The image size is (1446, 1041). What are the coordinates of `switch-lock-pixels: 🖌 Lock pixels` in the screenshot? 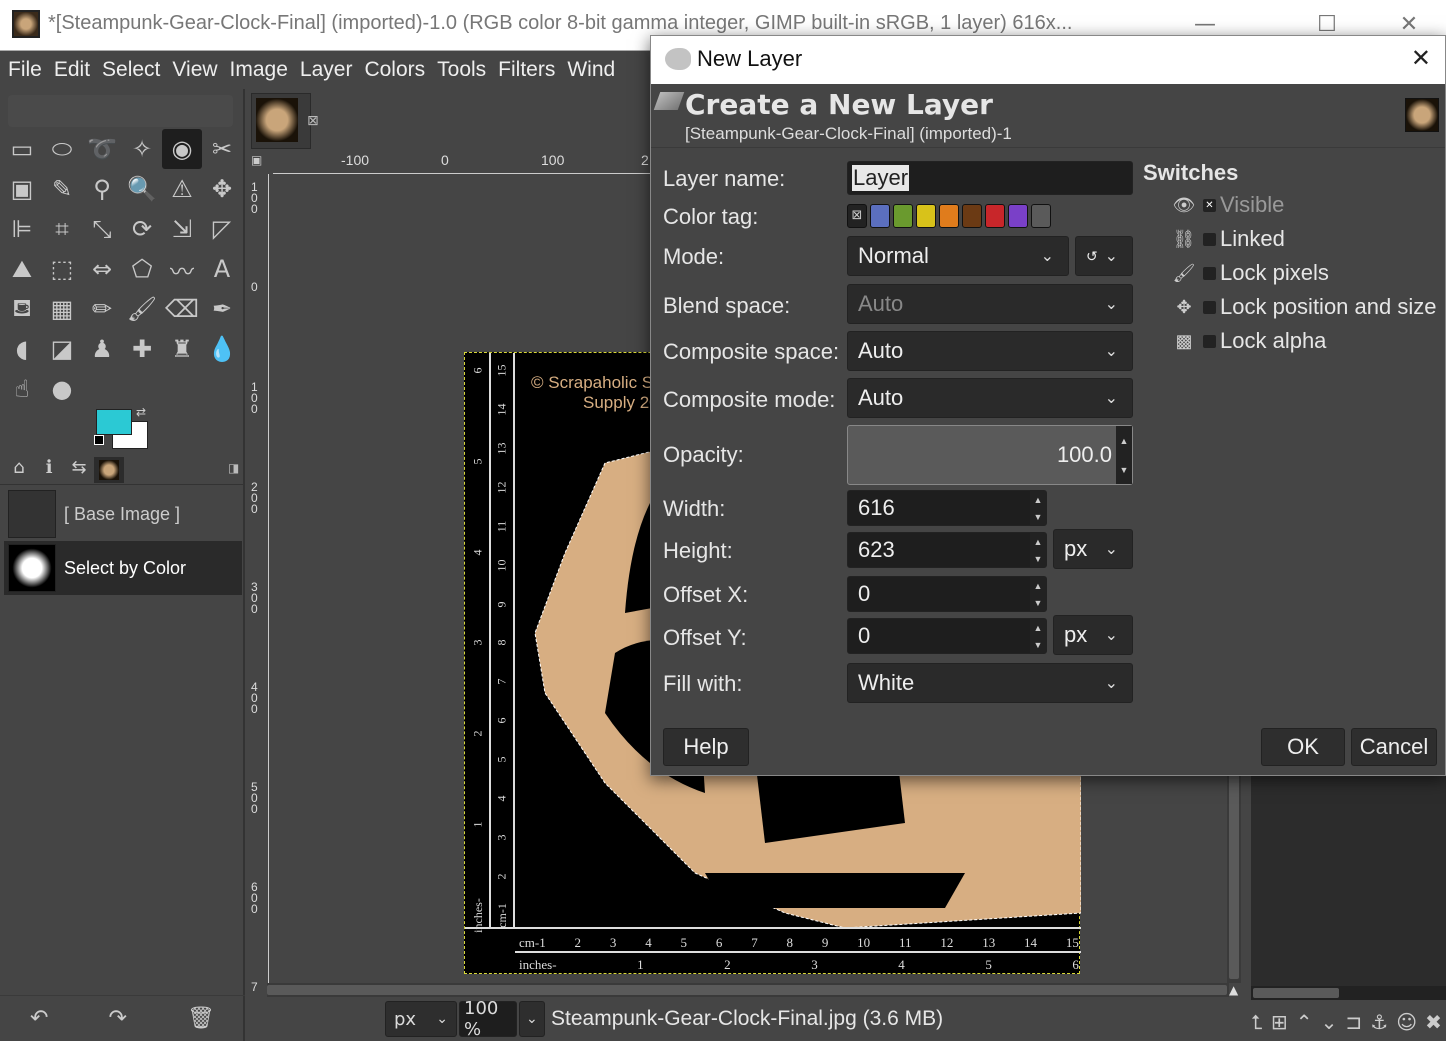 It's located at (1250, 273).